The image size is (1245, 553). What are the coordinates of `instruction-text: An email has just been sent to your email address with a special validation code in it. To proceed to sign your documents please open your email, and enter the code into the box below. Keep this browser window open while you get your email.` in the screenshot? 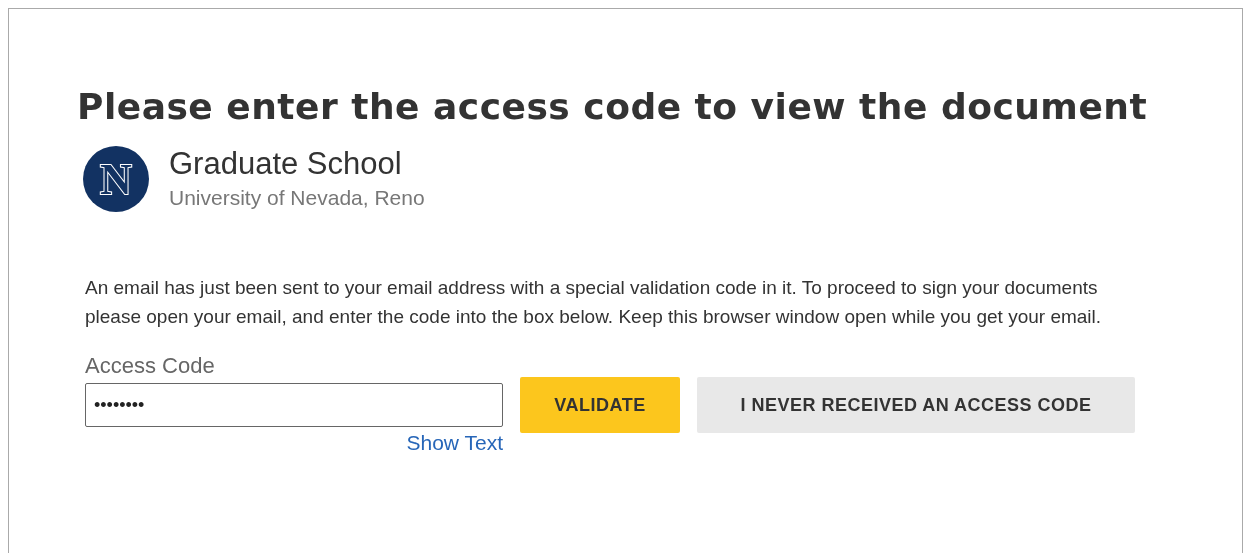 It's located at (594, 302).